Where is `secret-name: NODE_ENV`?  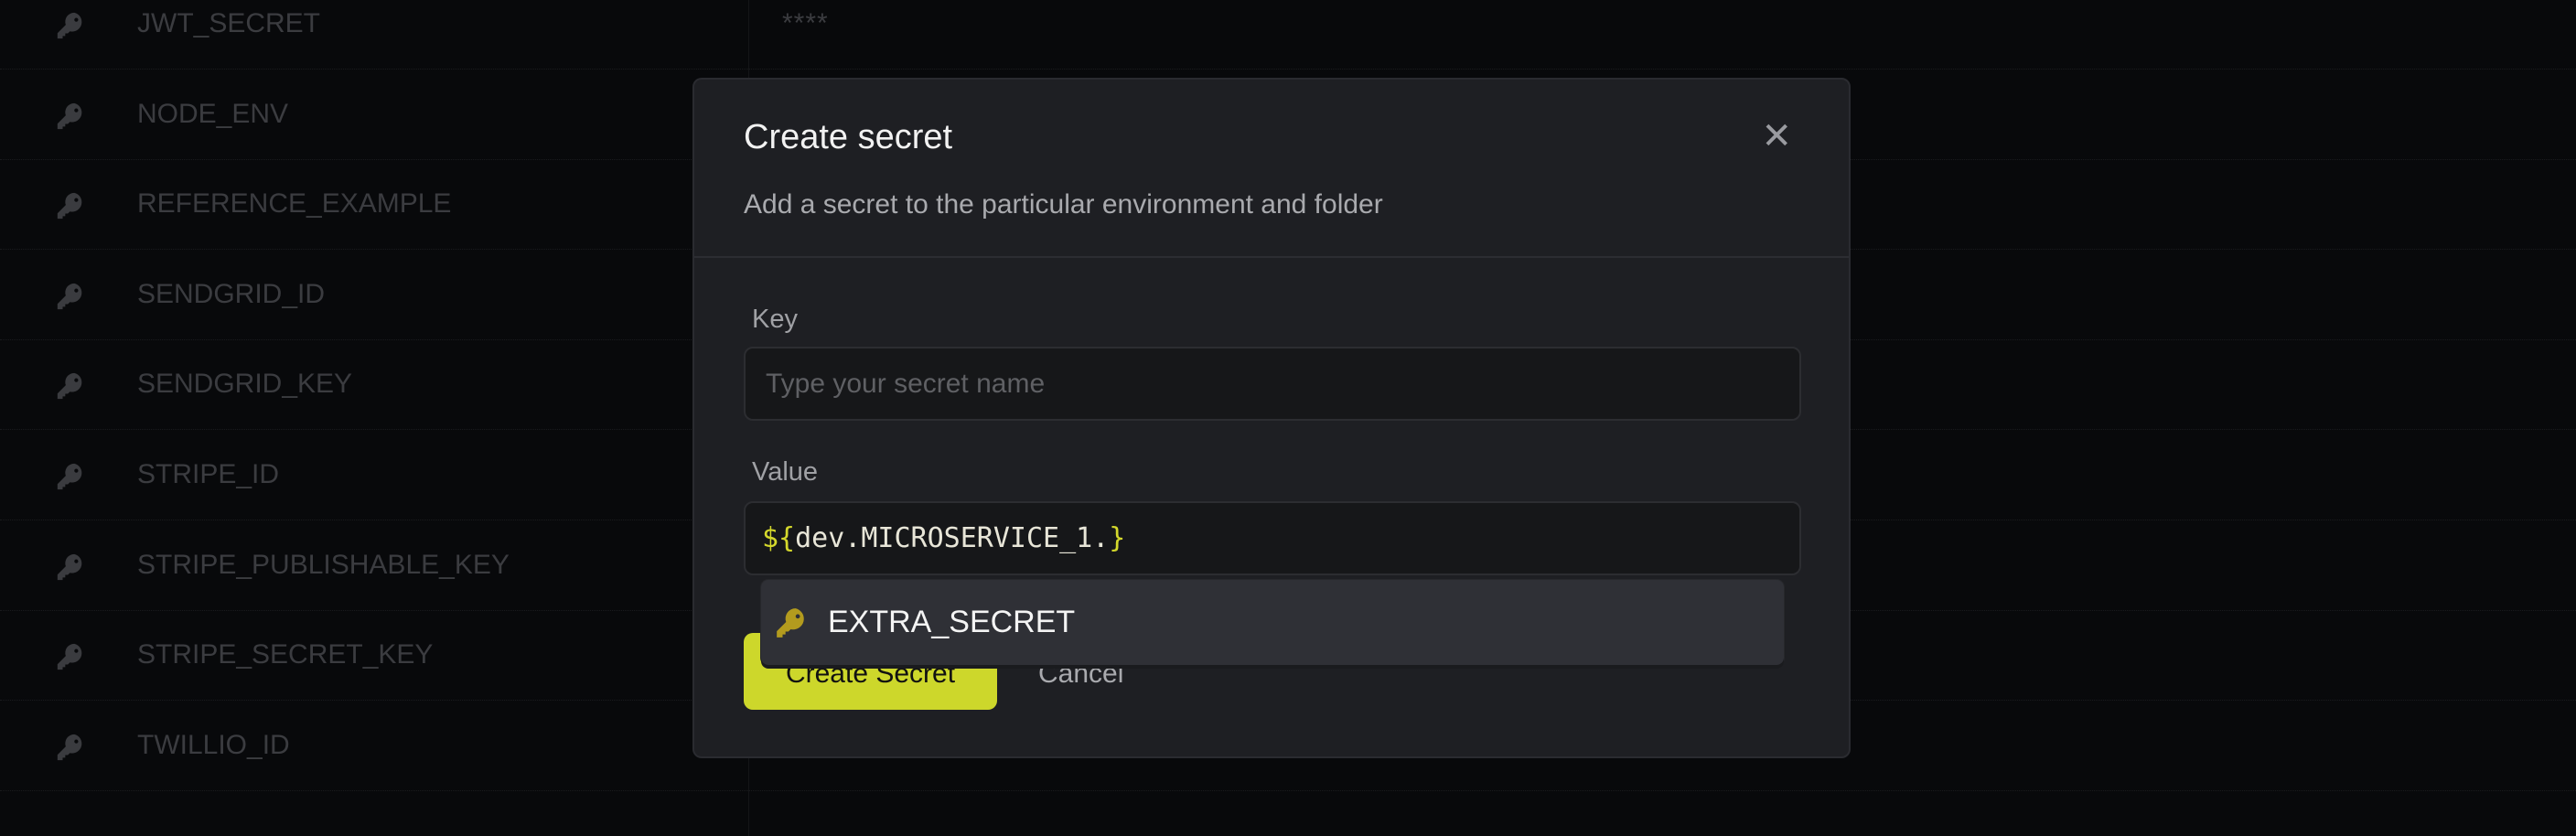 secret-name: NODE_ENV is located at coordinates (213, 113).